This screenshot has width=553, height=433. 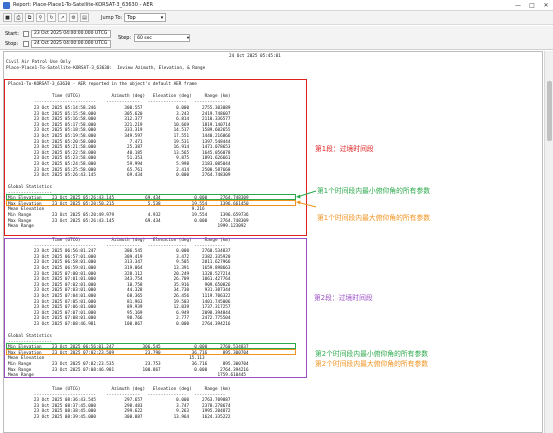 I want to click on maximize-button: □, so click(x=532, y=5).